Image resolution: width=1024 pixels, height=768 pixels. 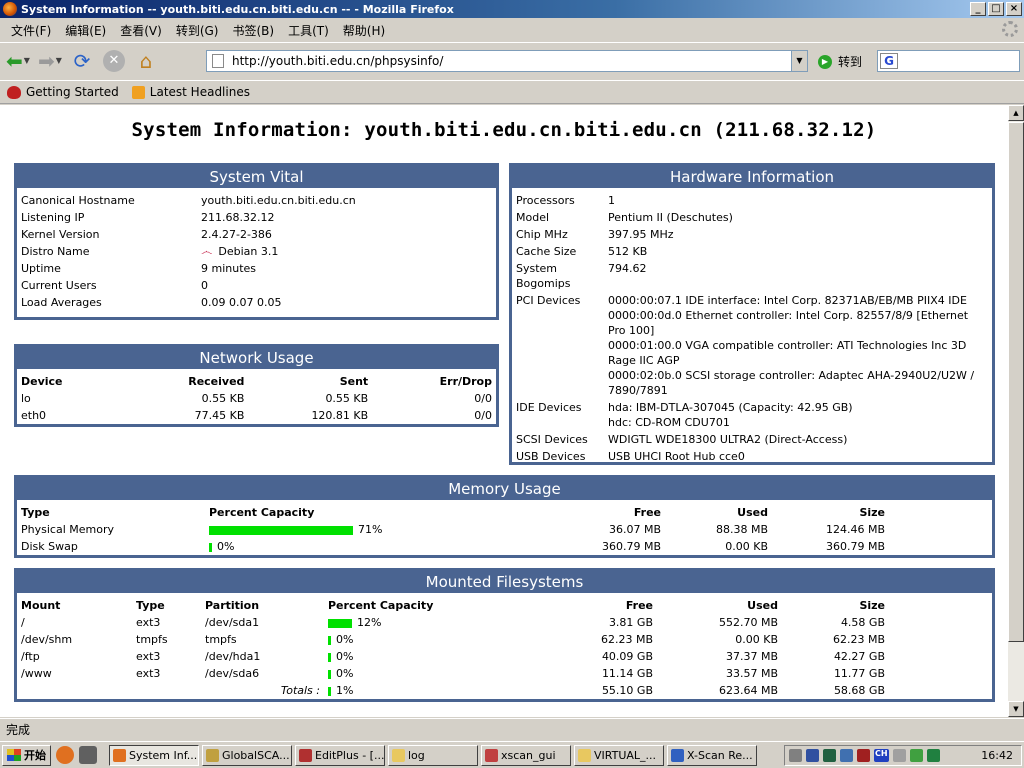 I want to click on back-dropdown-icon: ▼, so click(x=27, y=60).